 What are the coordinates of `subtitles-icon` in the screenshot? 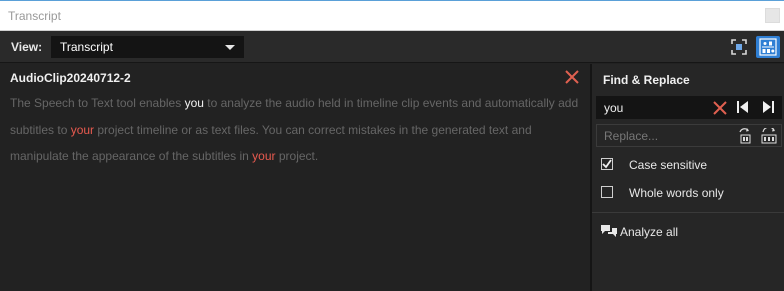 It's located at (768, 47).